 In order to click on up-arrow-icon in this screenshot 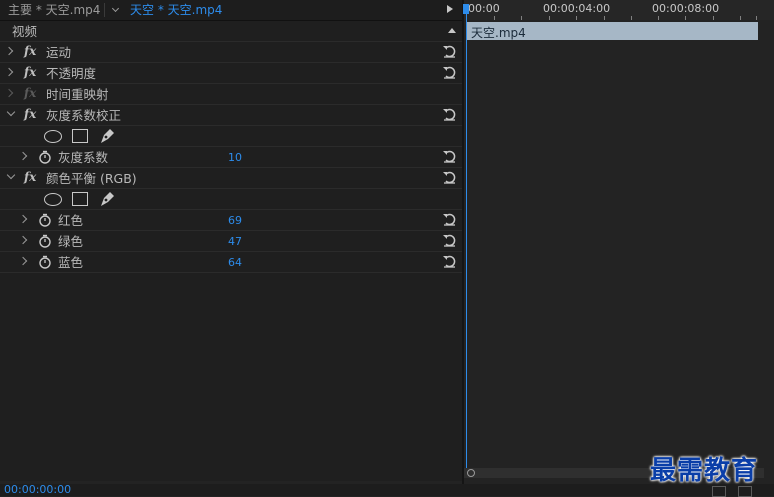, I will do `click(452, 30)`.